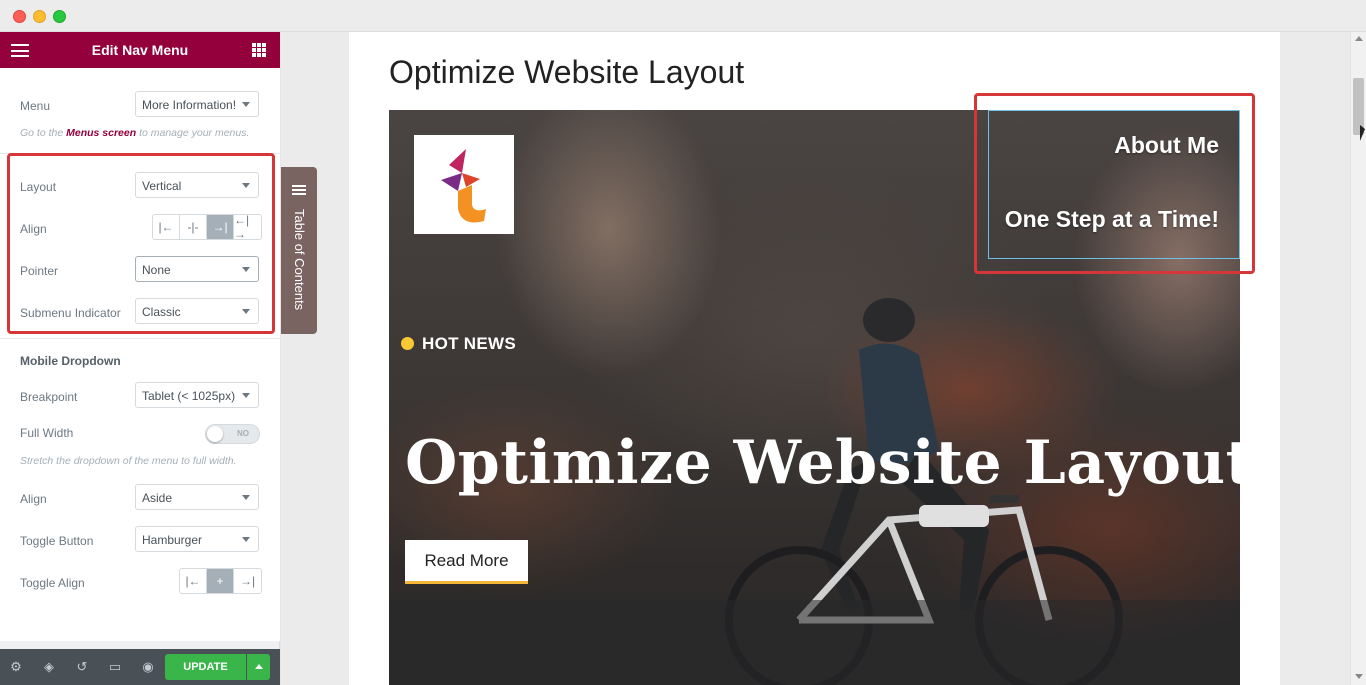  What do you see at coordinates (243, 433) in the screenshot?
I see `toggle-text: NO` at bounding box center [243, 433].